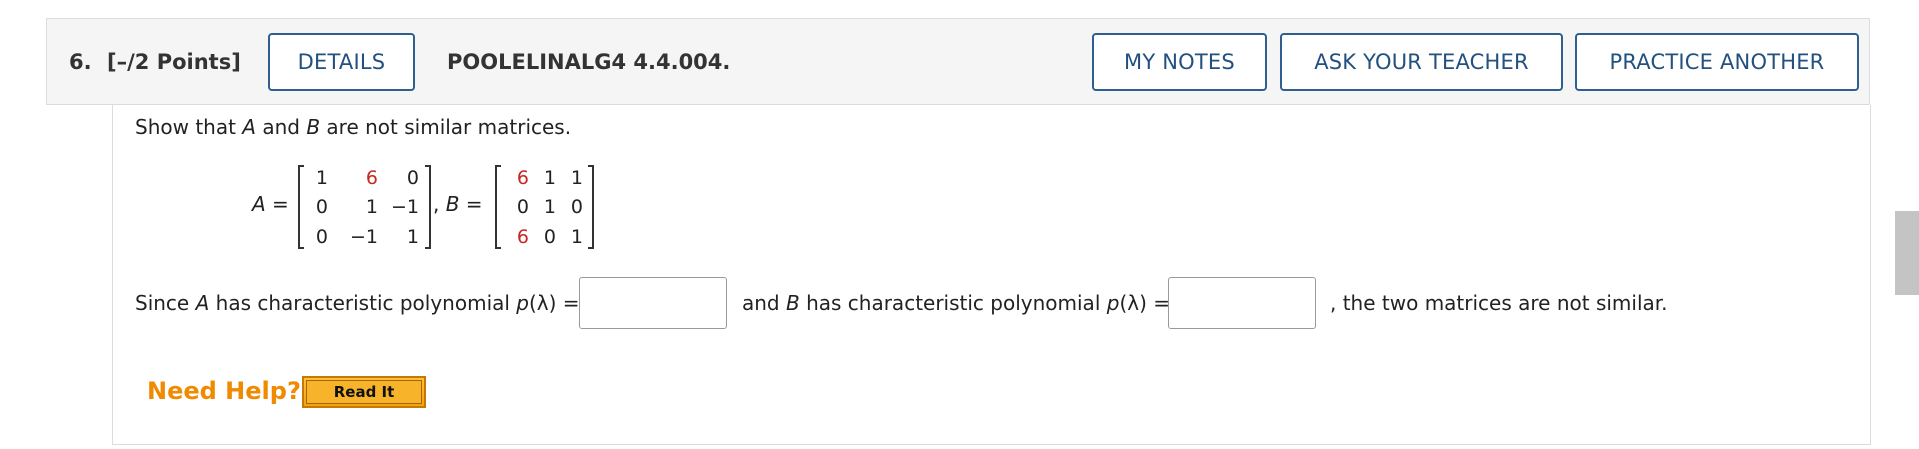 Image resolution: width=1919 pixels, height=449 pixels. I want to click on practice-another-button: PRACTICE ANOTHER, so click(1717, 62).